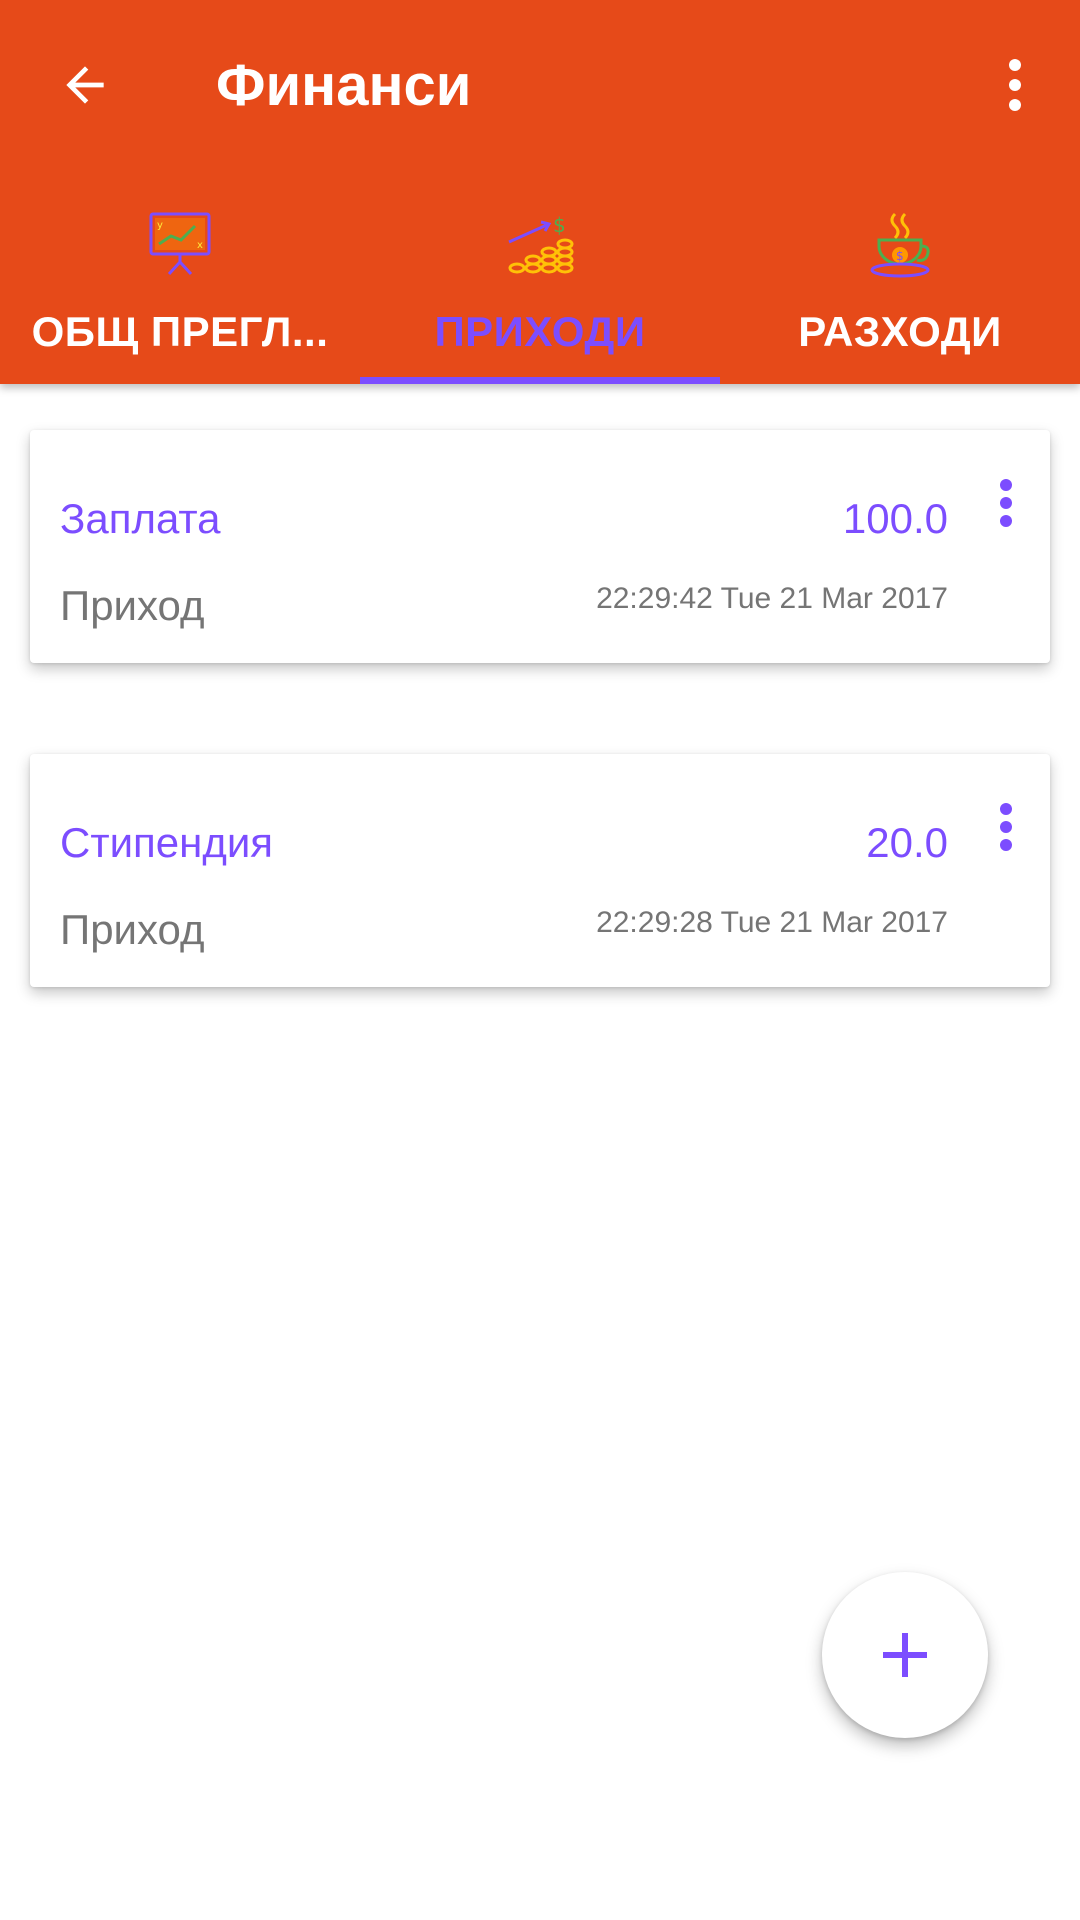  Describe the element at coordinates (160, 225) in the screenshot. I see `svg-text: y` at that location.